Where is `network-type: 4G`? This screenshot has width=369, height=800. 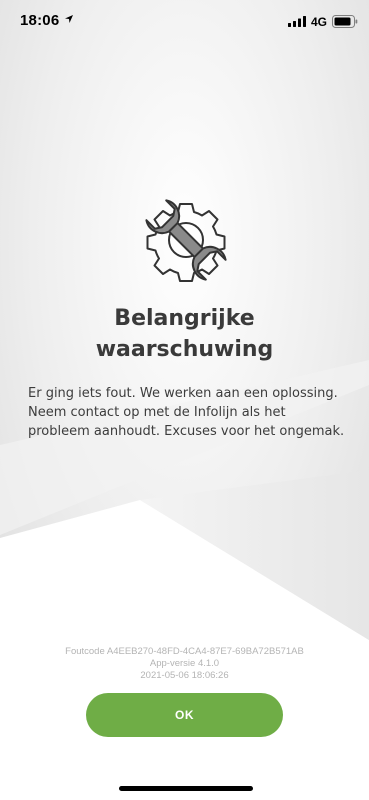
network-type: 4G is located at coordinates (319, 22).